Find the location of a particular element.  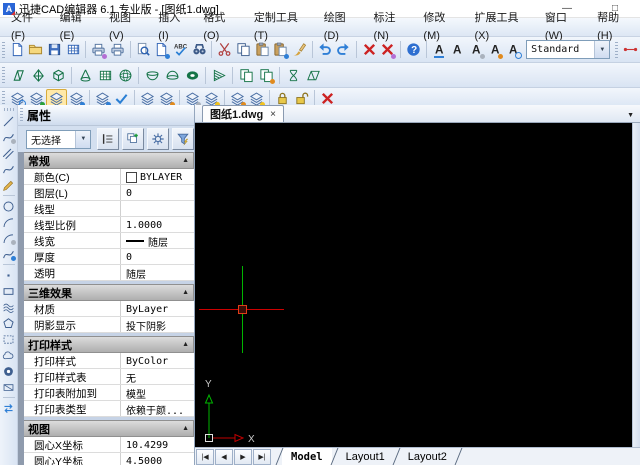

property-value: BYLAYER is located at coordinates (157, 176).